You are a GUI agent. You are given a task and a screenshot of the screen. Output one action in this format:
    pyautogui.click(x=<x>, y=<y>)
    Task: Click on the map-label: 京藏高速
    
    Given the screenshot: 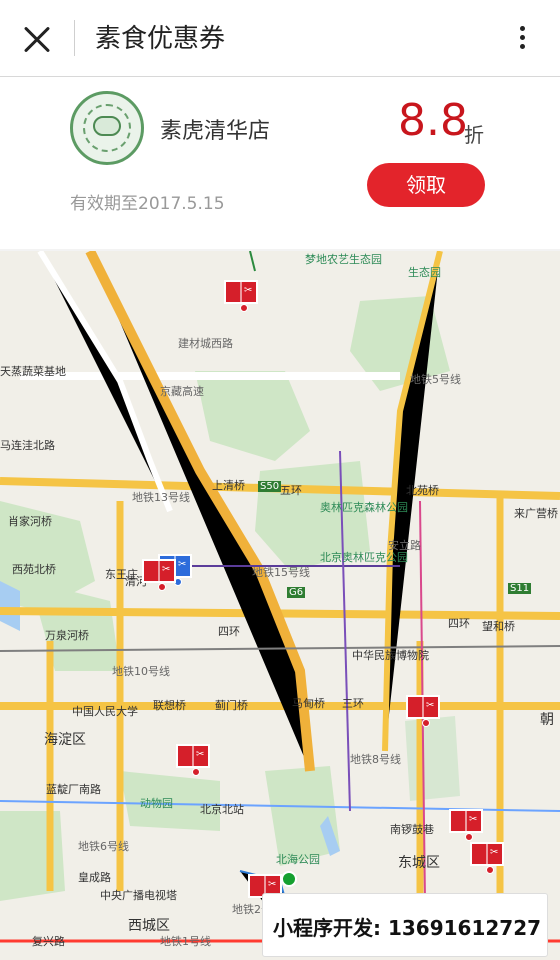 What is the action you would take?
    pyautogui.click(x=182, y=391)
    